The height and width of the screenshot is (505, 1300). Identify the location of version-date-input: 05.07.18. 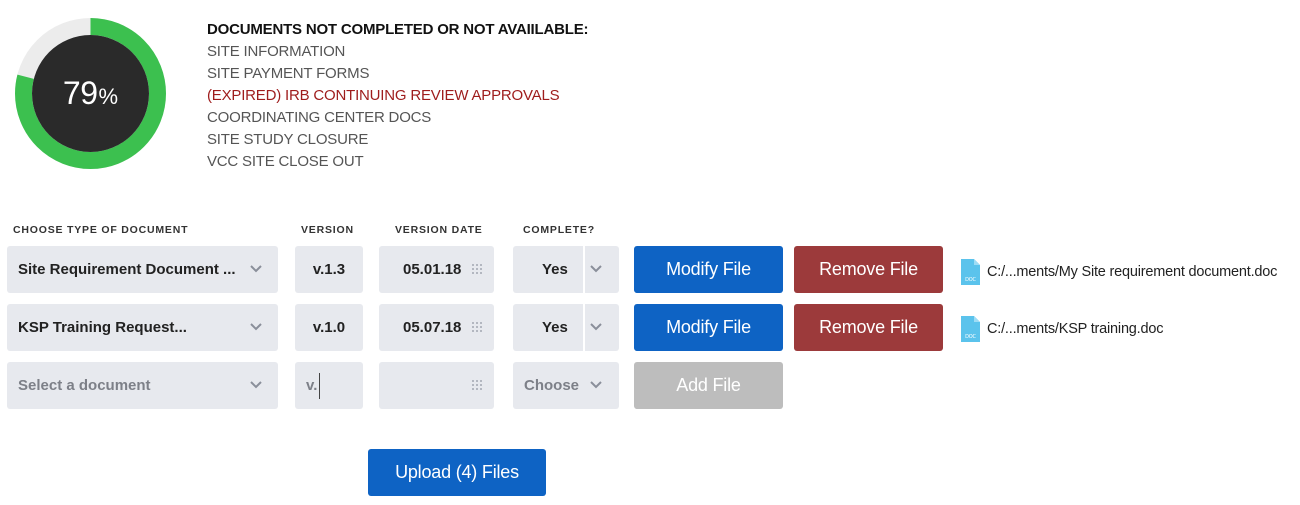
(436, 327).